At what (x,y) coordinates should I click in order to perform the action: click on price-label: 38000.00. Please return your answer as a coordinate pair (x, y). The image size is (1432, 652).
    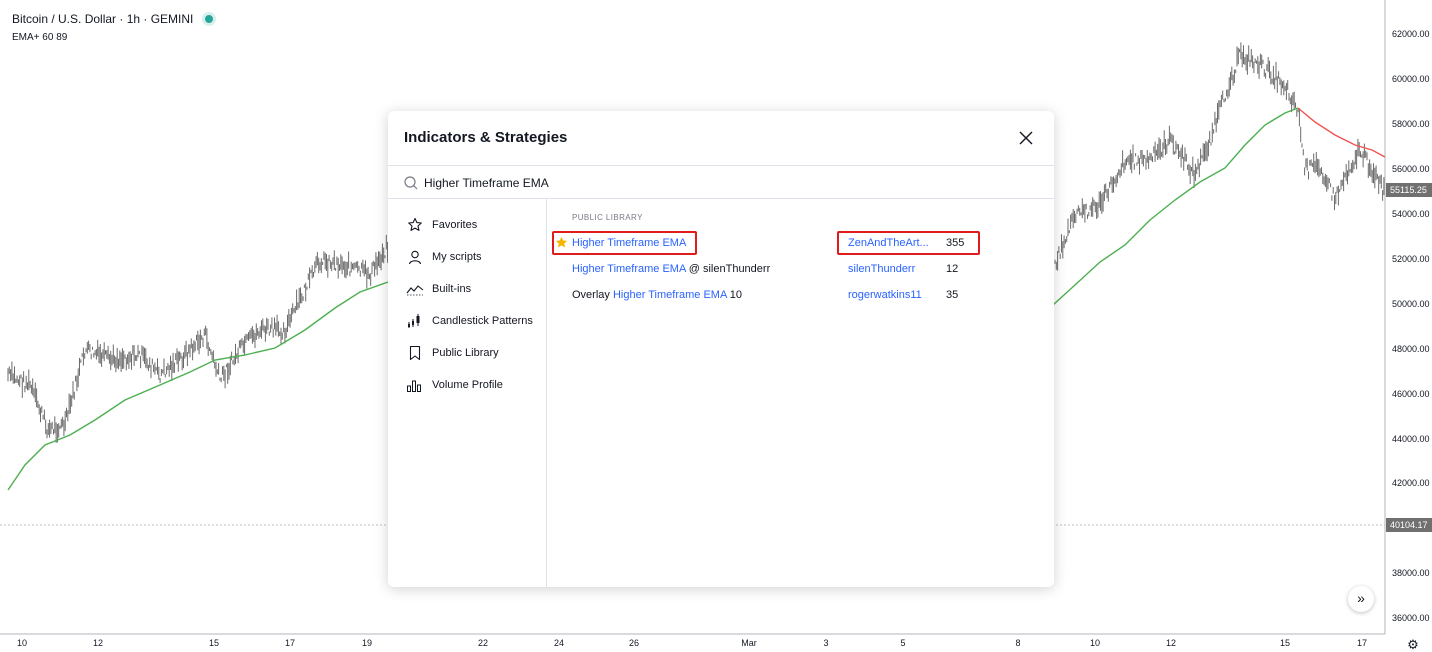
    Looking at the image, I should click on (1411, 573).